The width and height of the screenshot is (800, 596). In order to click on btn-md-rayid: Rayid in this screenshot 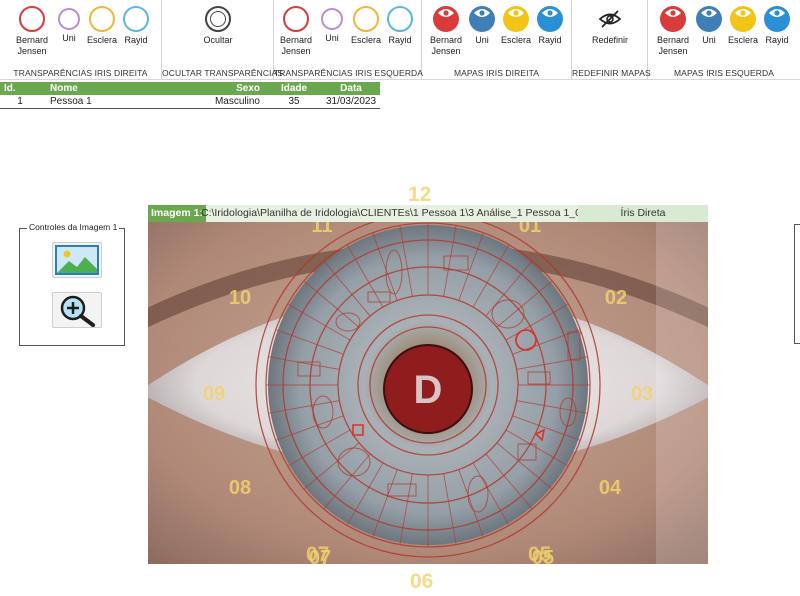, I will do `click(550, 26)`.